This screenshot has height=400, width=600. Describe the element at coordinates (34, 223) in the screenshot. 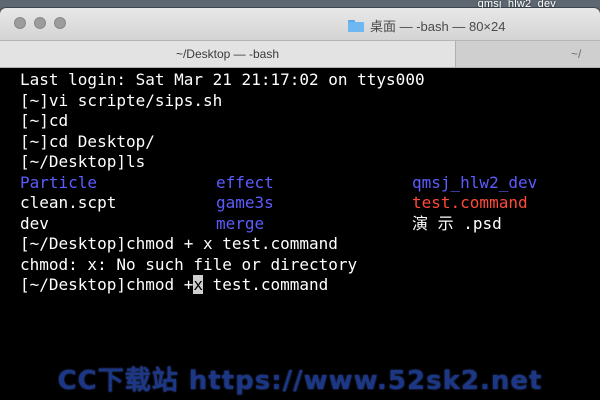

I see `listing-item: dev` at that location.